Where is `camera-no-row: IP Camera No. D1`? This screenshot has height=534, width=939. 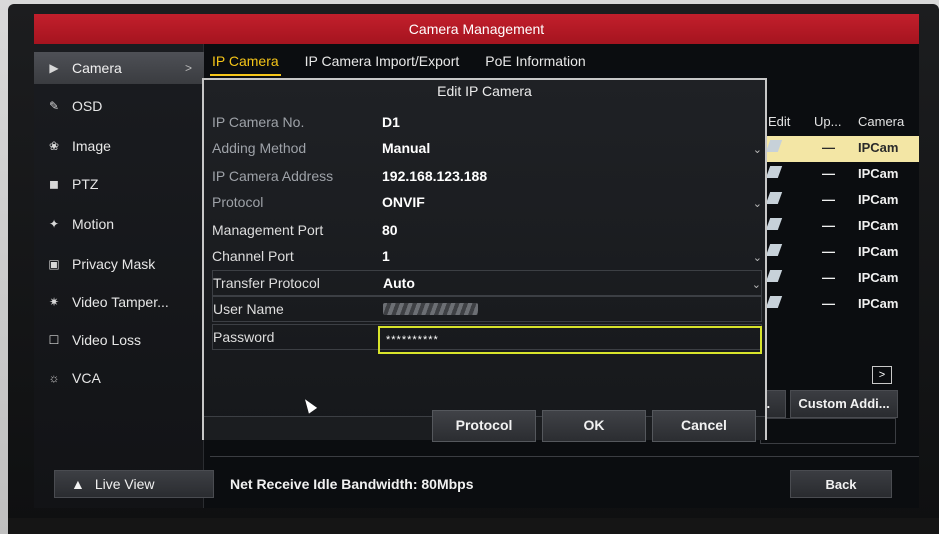
camera-no-row: IP Camera No. D1 is located at coordinates (487, 123).